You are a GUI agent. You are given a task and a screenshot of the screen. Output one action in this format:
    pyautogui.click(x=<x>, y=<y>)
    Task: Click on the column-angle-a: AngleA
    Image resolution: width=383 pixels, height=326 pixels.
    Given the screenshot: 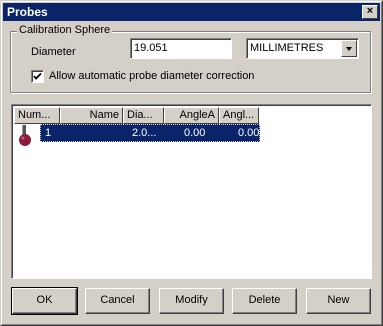 What is the action you would take?
    pyautogui.click(x=191, y=115)
    